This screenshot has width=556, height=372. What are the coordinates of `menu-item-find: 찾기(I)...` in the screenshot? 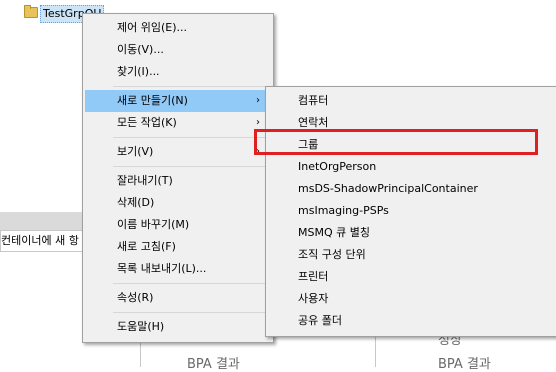 It's located at (178, 72).